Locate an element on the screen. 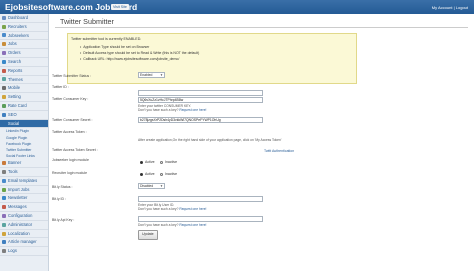 The height and width of the screenshot is (271, 474). sidebar-item-email-templates: Email templates is located at coordinates (24, 181).